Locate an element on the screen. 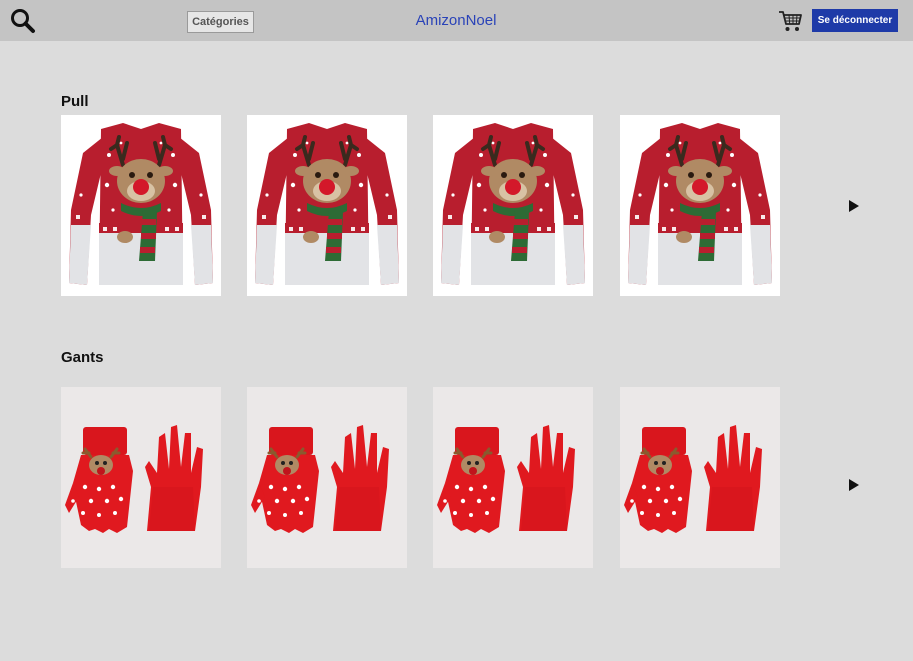  section-title-gants: Gants is located at coordinates (82, 357).